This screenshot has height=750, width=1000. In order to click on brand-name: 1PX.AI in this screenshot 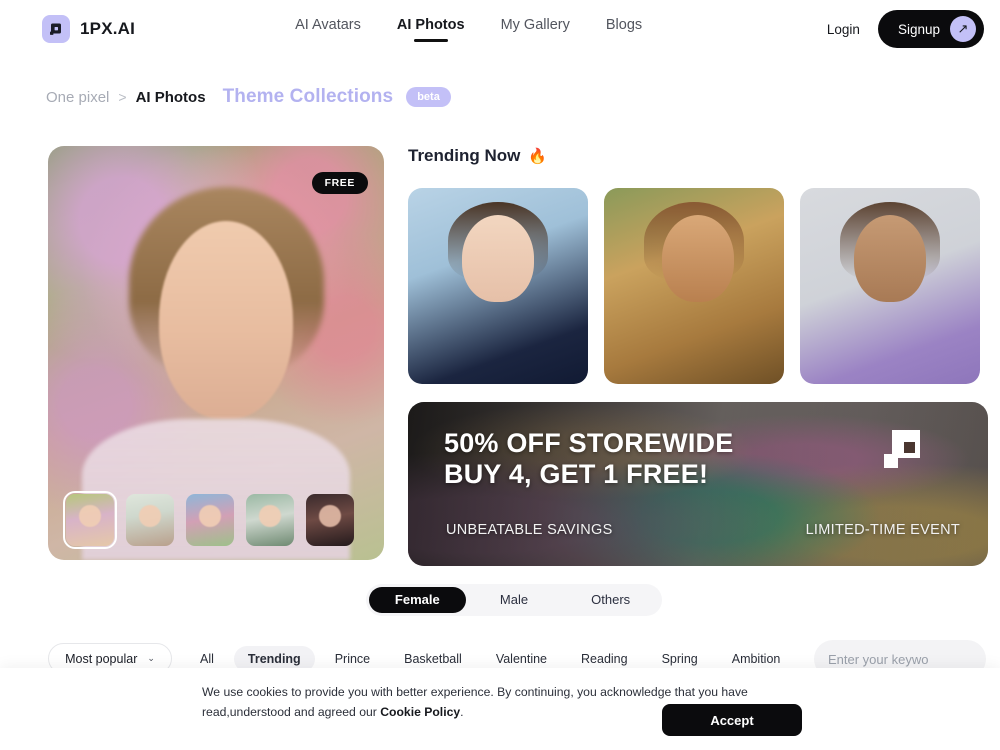, I will do `click(108, 28)`.